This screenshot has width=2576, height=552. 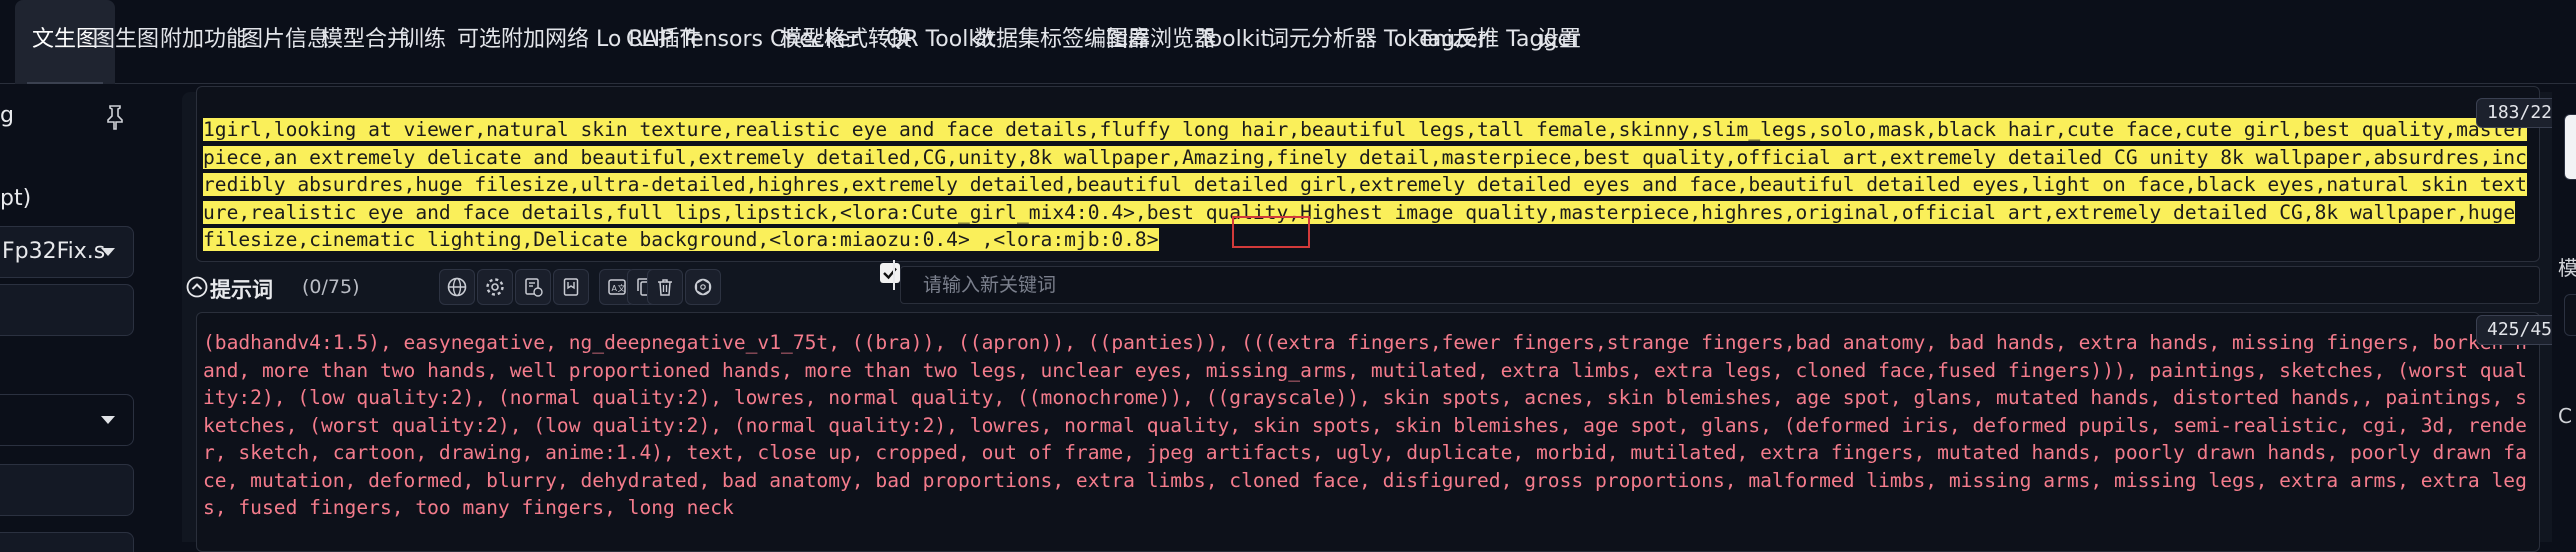 What do you see at coordinates (1559, 41) in the screenshot?
I see `tab-settings: 设置` at bounding box center [1559, 41].